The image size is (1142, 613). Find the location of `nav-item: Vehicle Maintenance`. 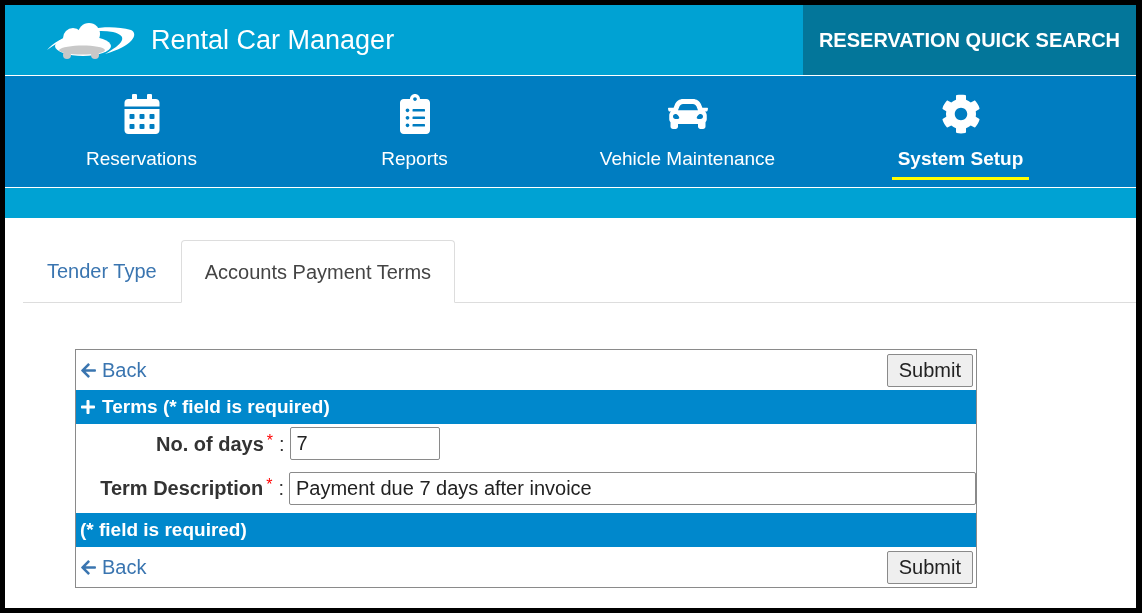

nav-item: Vehicle Maintenance is located at coordinates (687, 164).